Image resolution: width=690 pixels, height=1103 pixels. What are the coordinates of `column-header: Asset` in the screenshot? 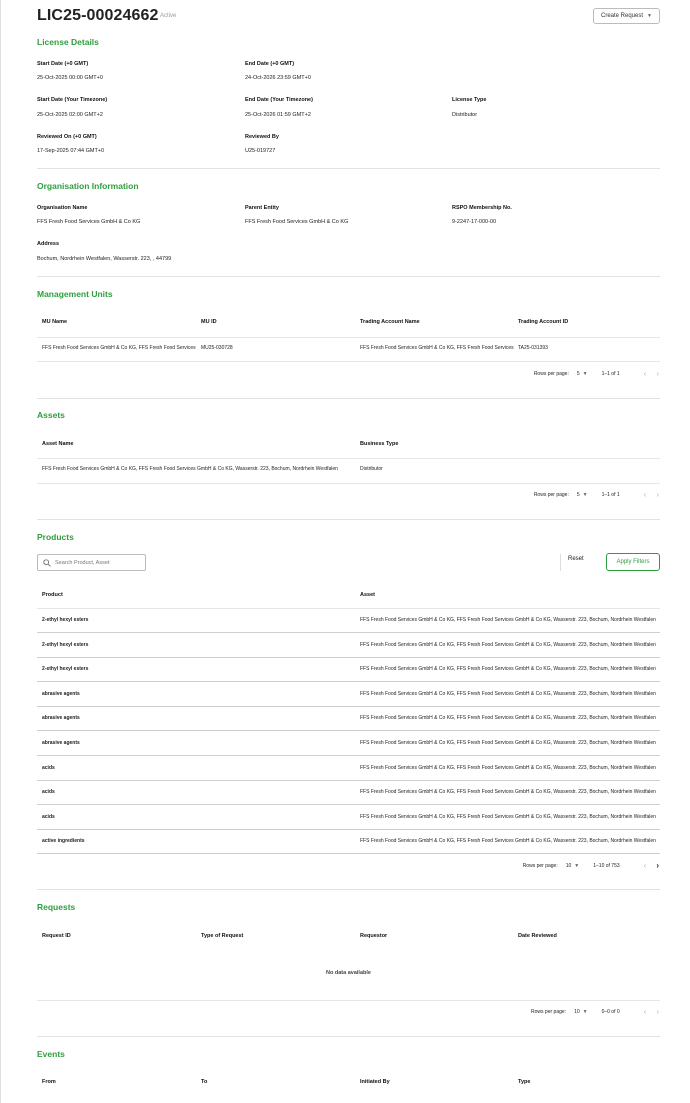 It's located at (367, 595).